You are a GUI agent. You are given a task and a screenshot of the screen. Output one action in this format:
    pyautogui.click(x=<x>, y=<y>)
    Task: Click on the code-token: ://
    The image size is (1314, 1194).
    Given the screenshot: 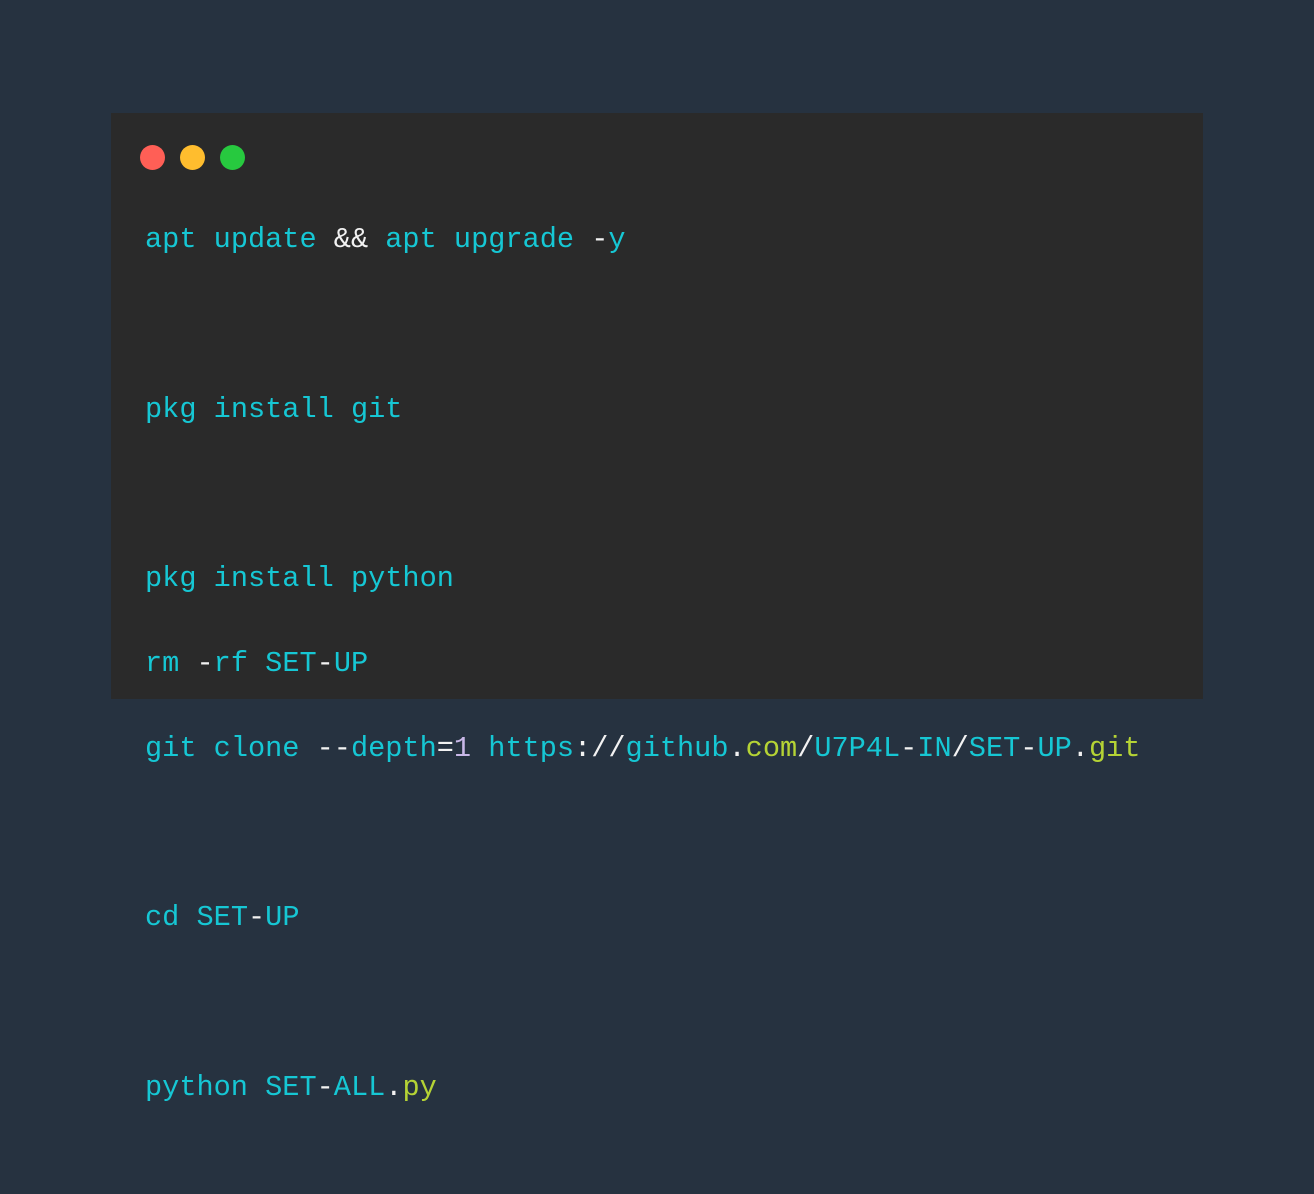 What is the action you would take?
    pyautogui.click(x=600, y=748)
    